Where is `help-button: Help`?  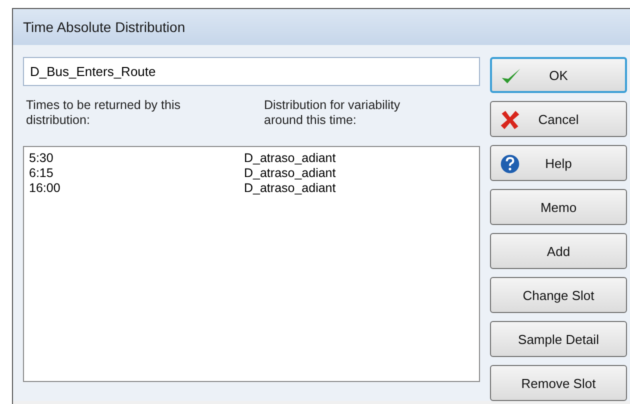 help-button: Help is located at coordinates (558, 163).